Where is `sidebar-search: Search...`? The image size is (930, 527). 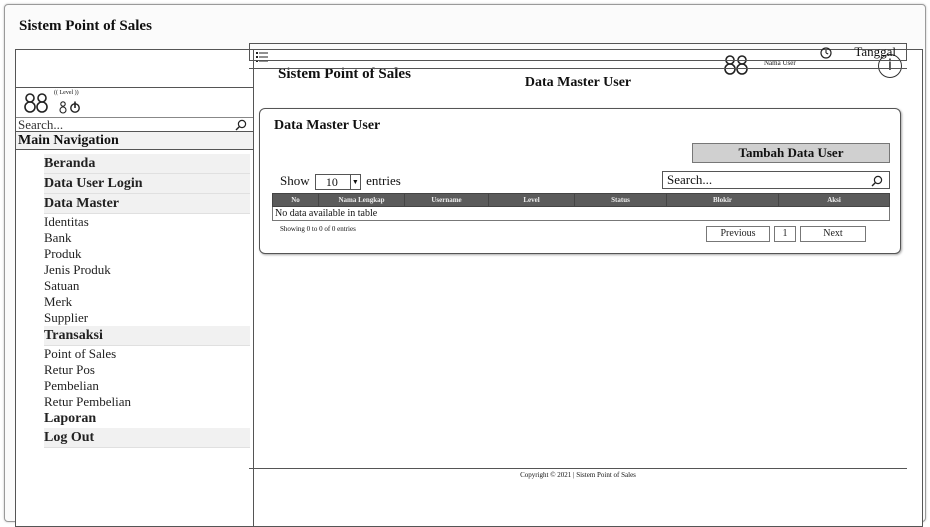
sidebar-search: Search... is located at coordinates (134, 125).